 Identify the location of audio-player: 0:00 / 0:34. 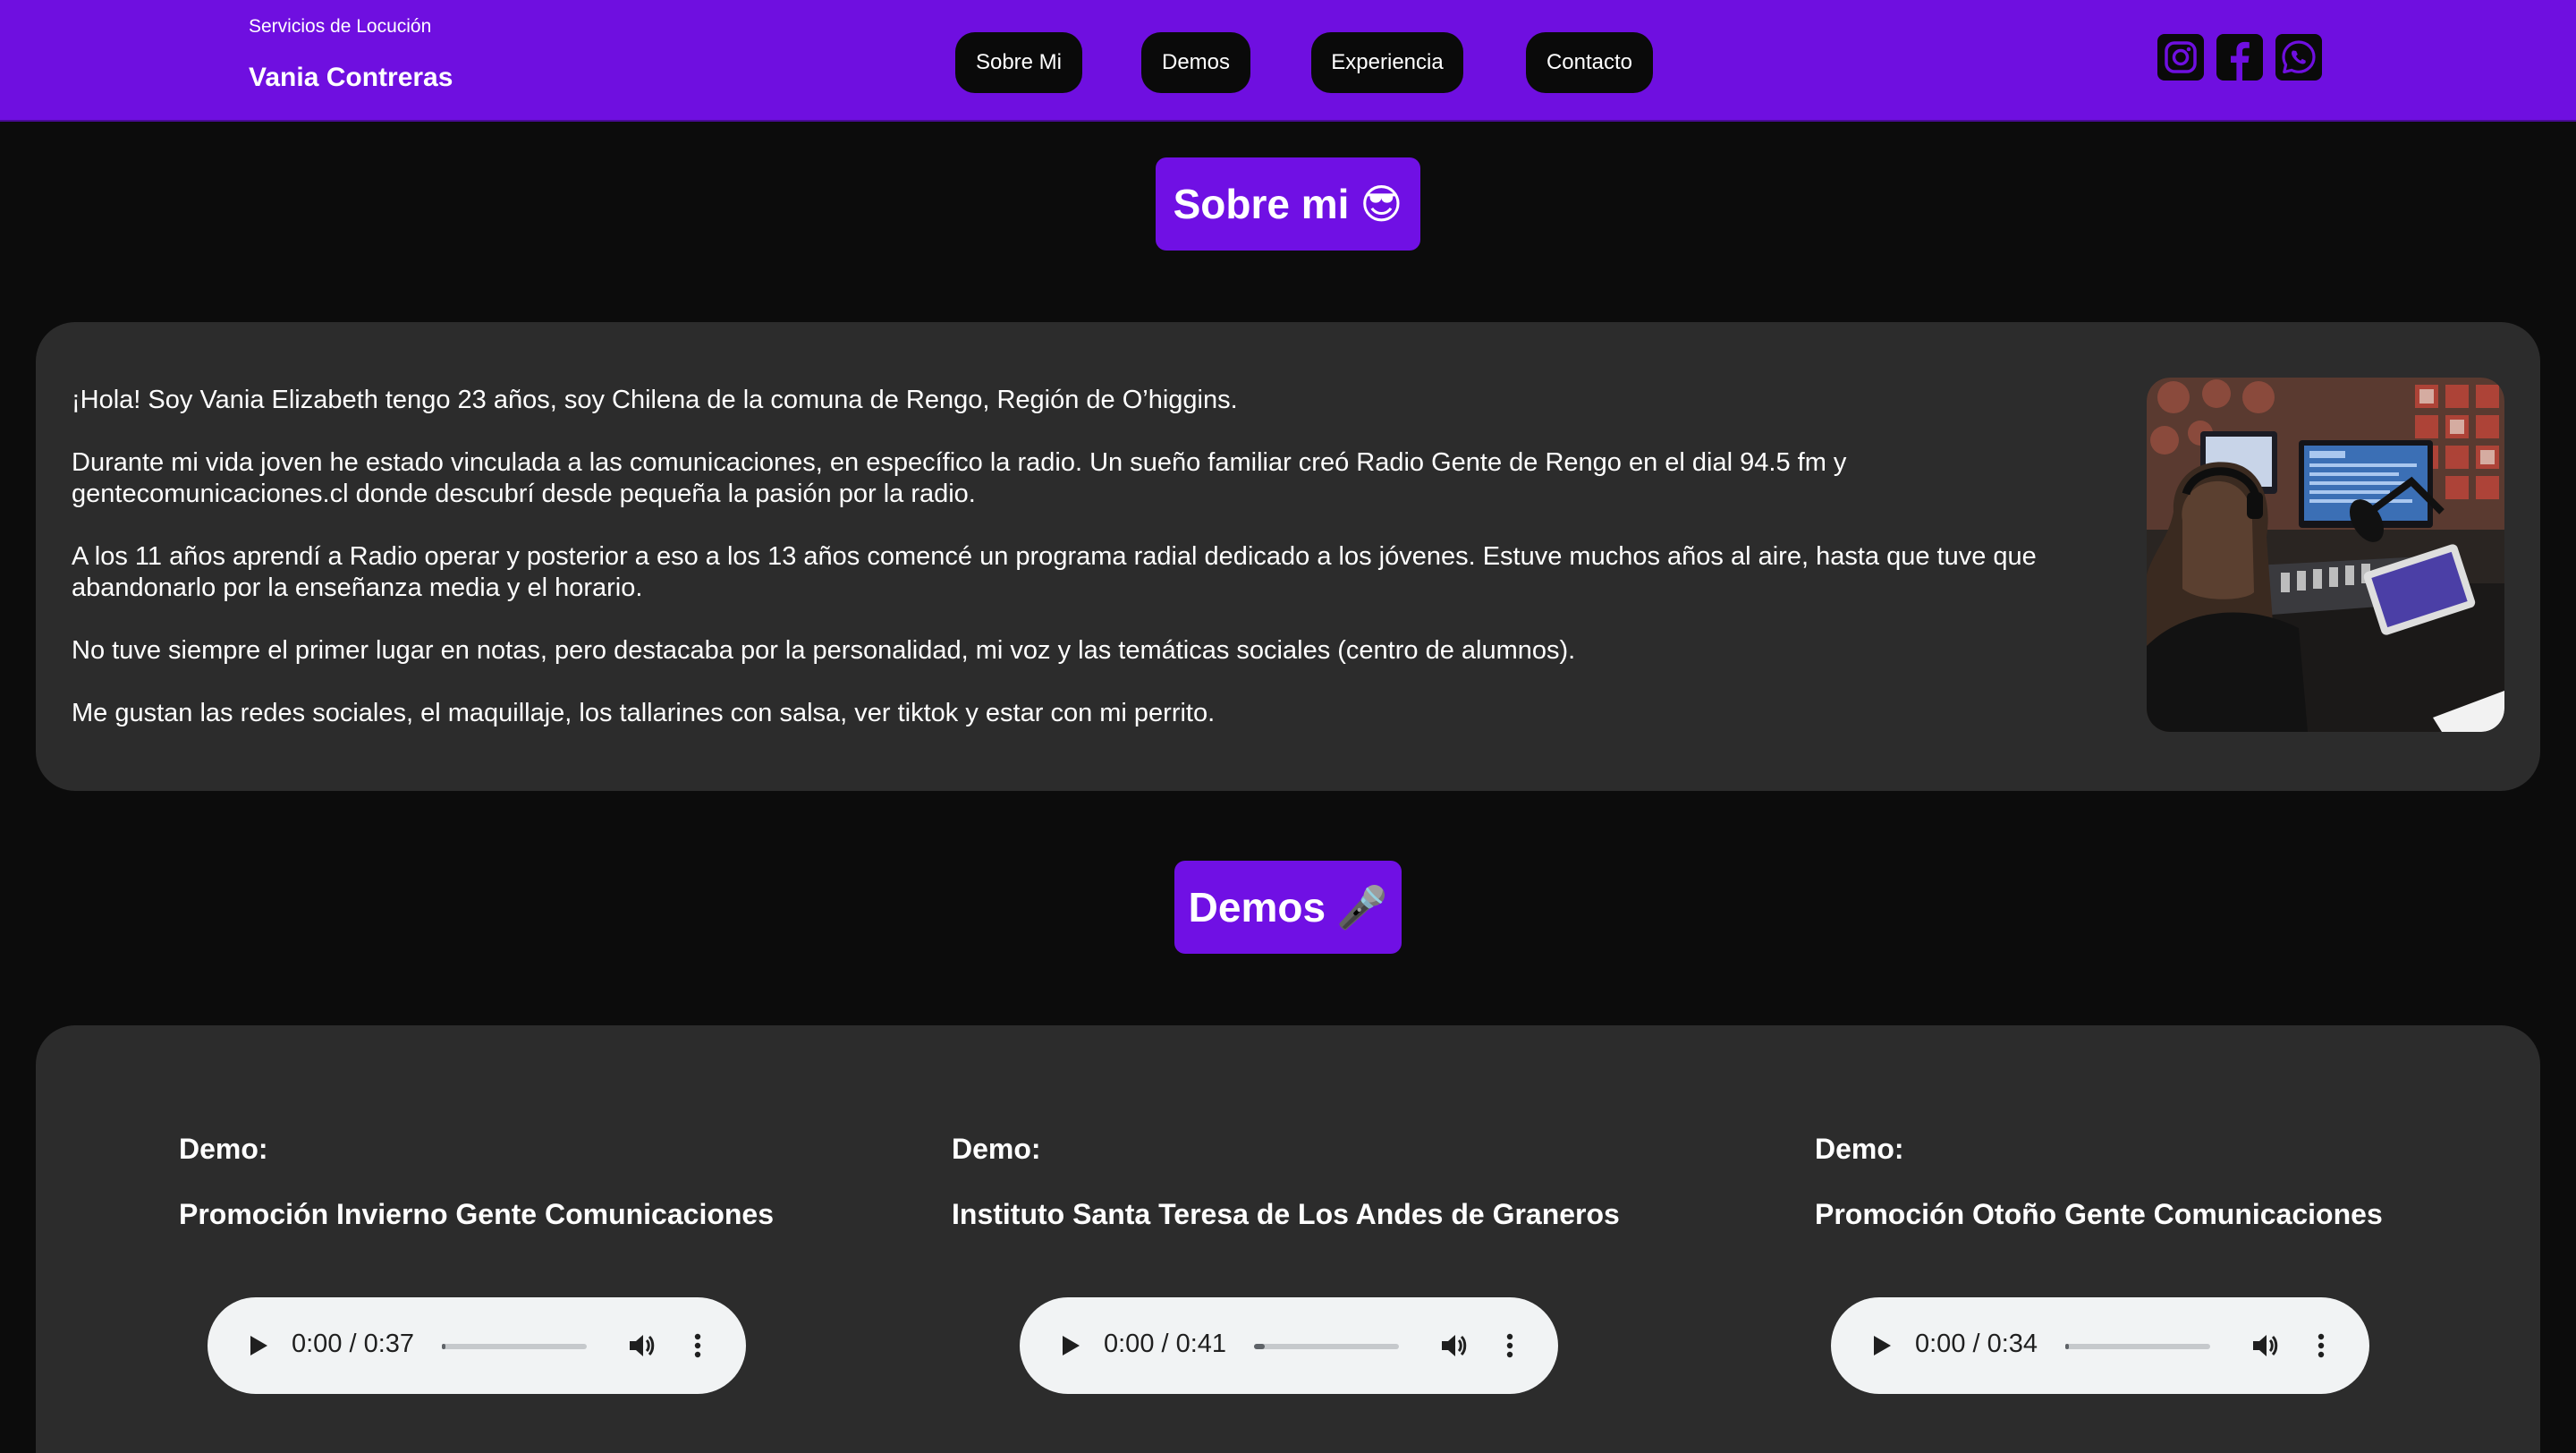
(2100, 1345).